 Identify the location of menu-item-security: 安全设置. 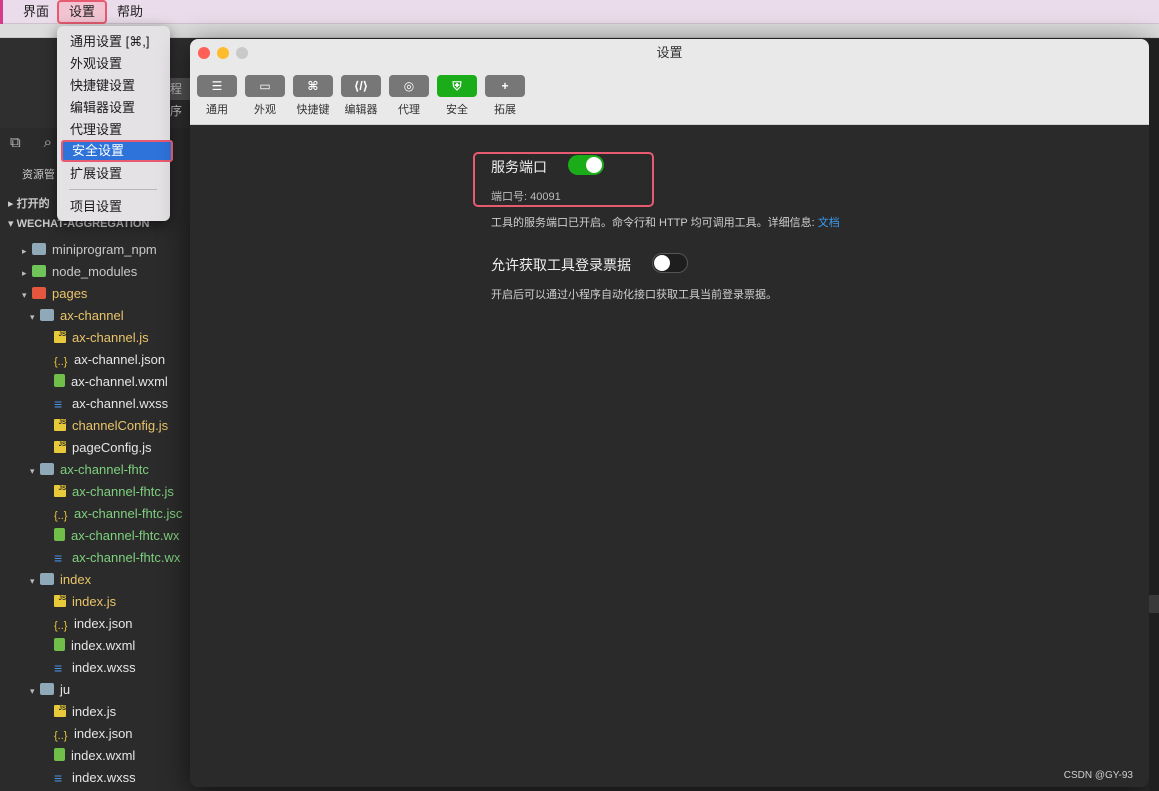
(117, 151).